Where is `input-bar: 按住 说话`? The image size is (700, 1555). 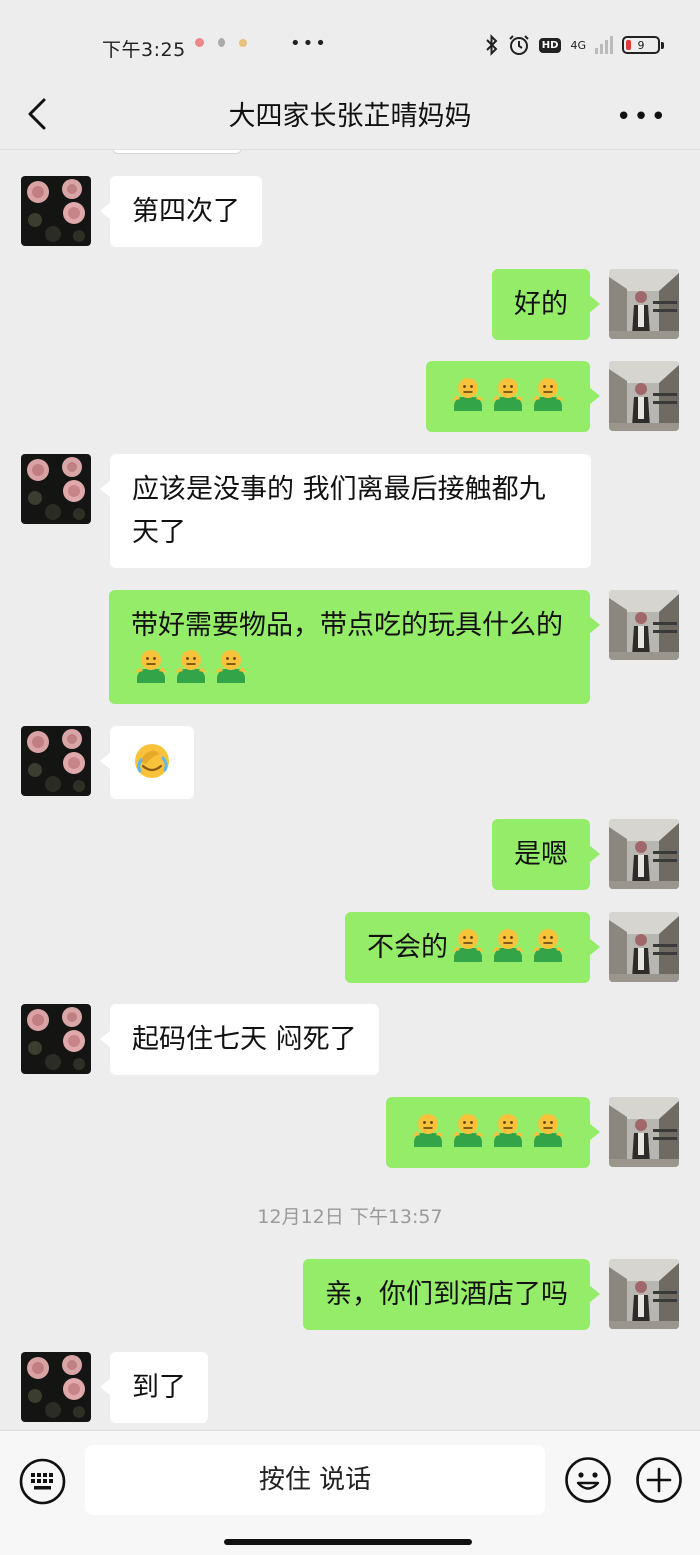 input-bar: 按住 说话 is located at coordinates (350, 1492).